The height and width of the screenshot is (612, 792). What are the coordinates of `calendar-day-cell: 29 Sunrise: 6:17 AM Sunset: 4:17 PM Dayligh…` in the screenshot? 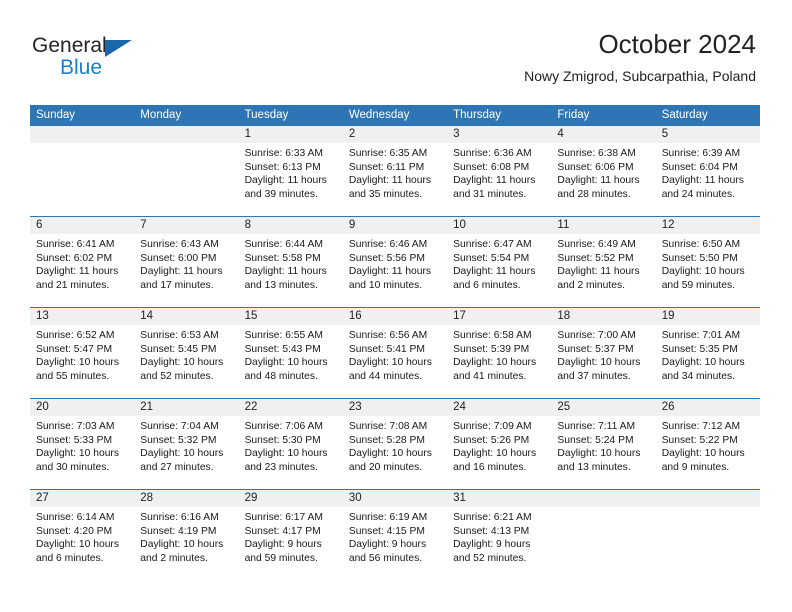 It's located at (290, 534).